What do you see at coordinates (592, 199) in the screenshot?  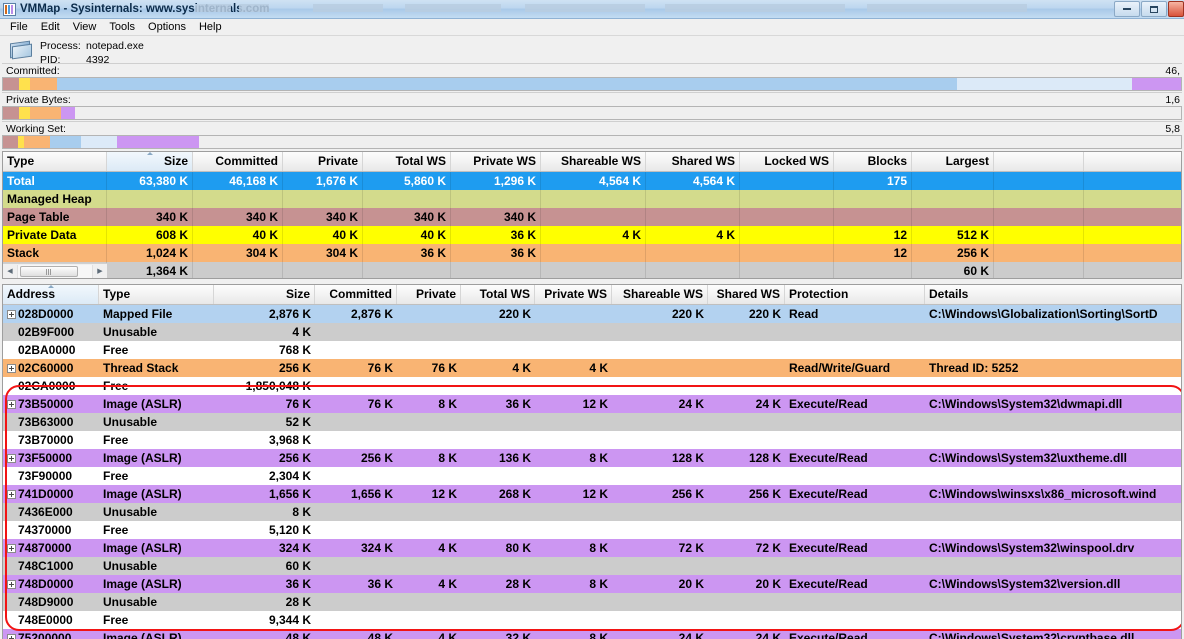 I see `table-row: Managed Heap` at bounding box center [592, 199].